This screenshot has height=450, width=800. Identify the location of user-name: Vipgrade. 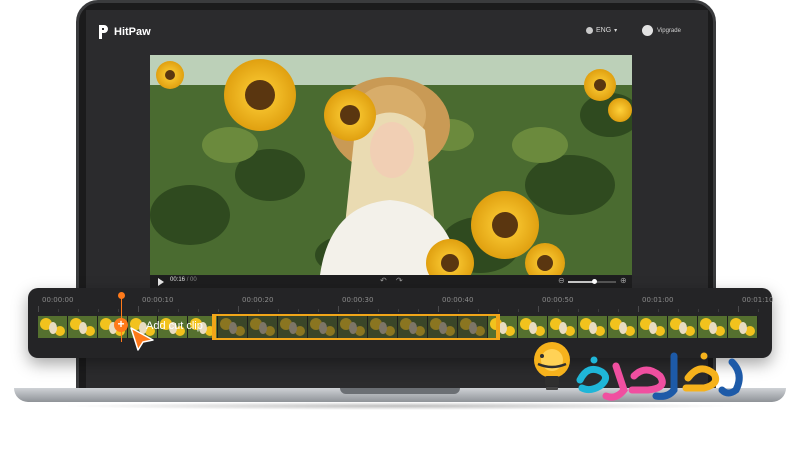
(669, 31).